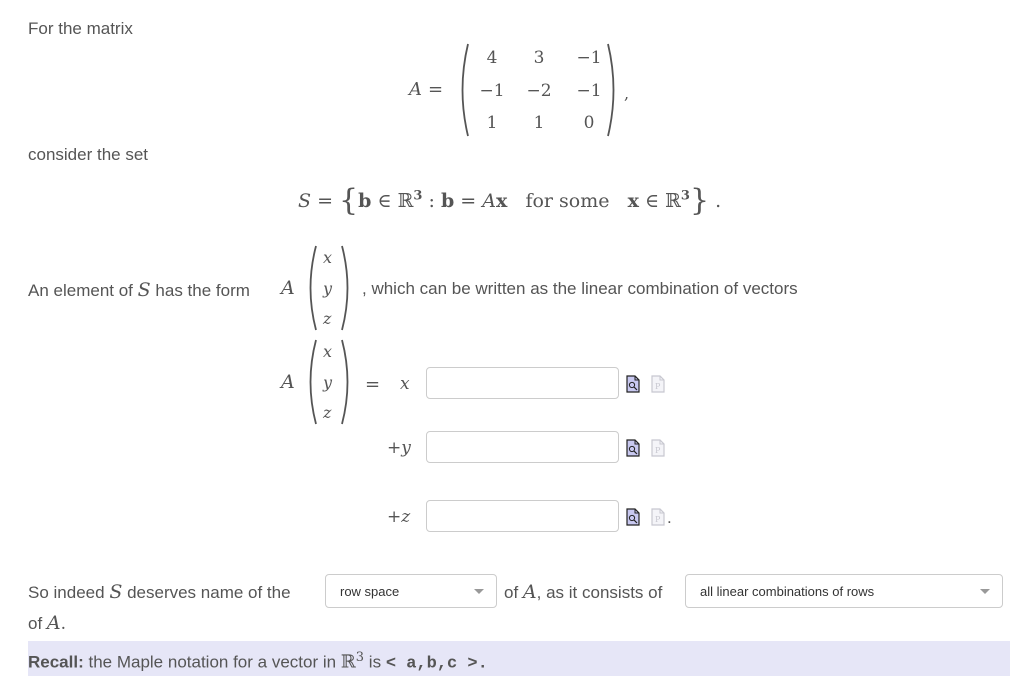  I want to click on intro-consider-the-set: consider the set, so click(88, 154).